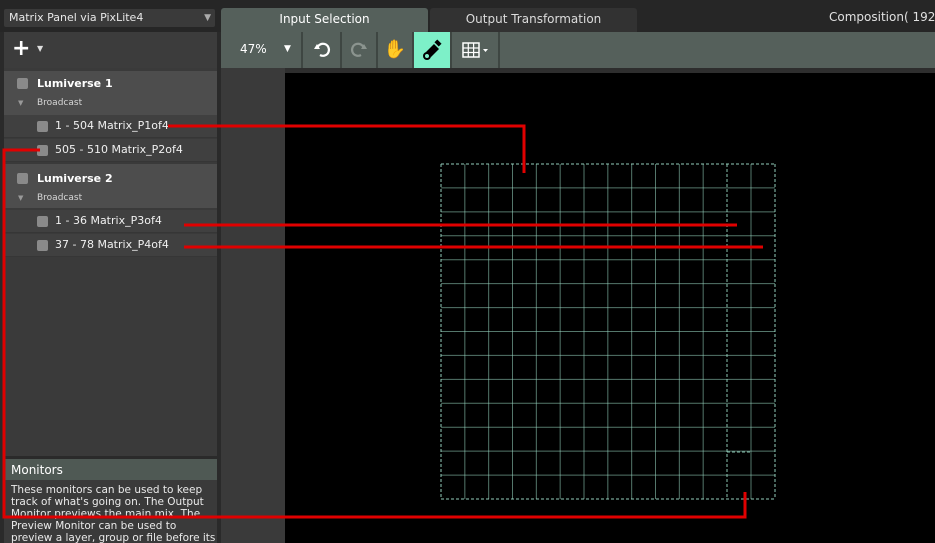 The image size is (935, 543). I want to click on canvas-gutter, so click(253, 305).